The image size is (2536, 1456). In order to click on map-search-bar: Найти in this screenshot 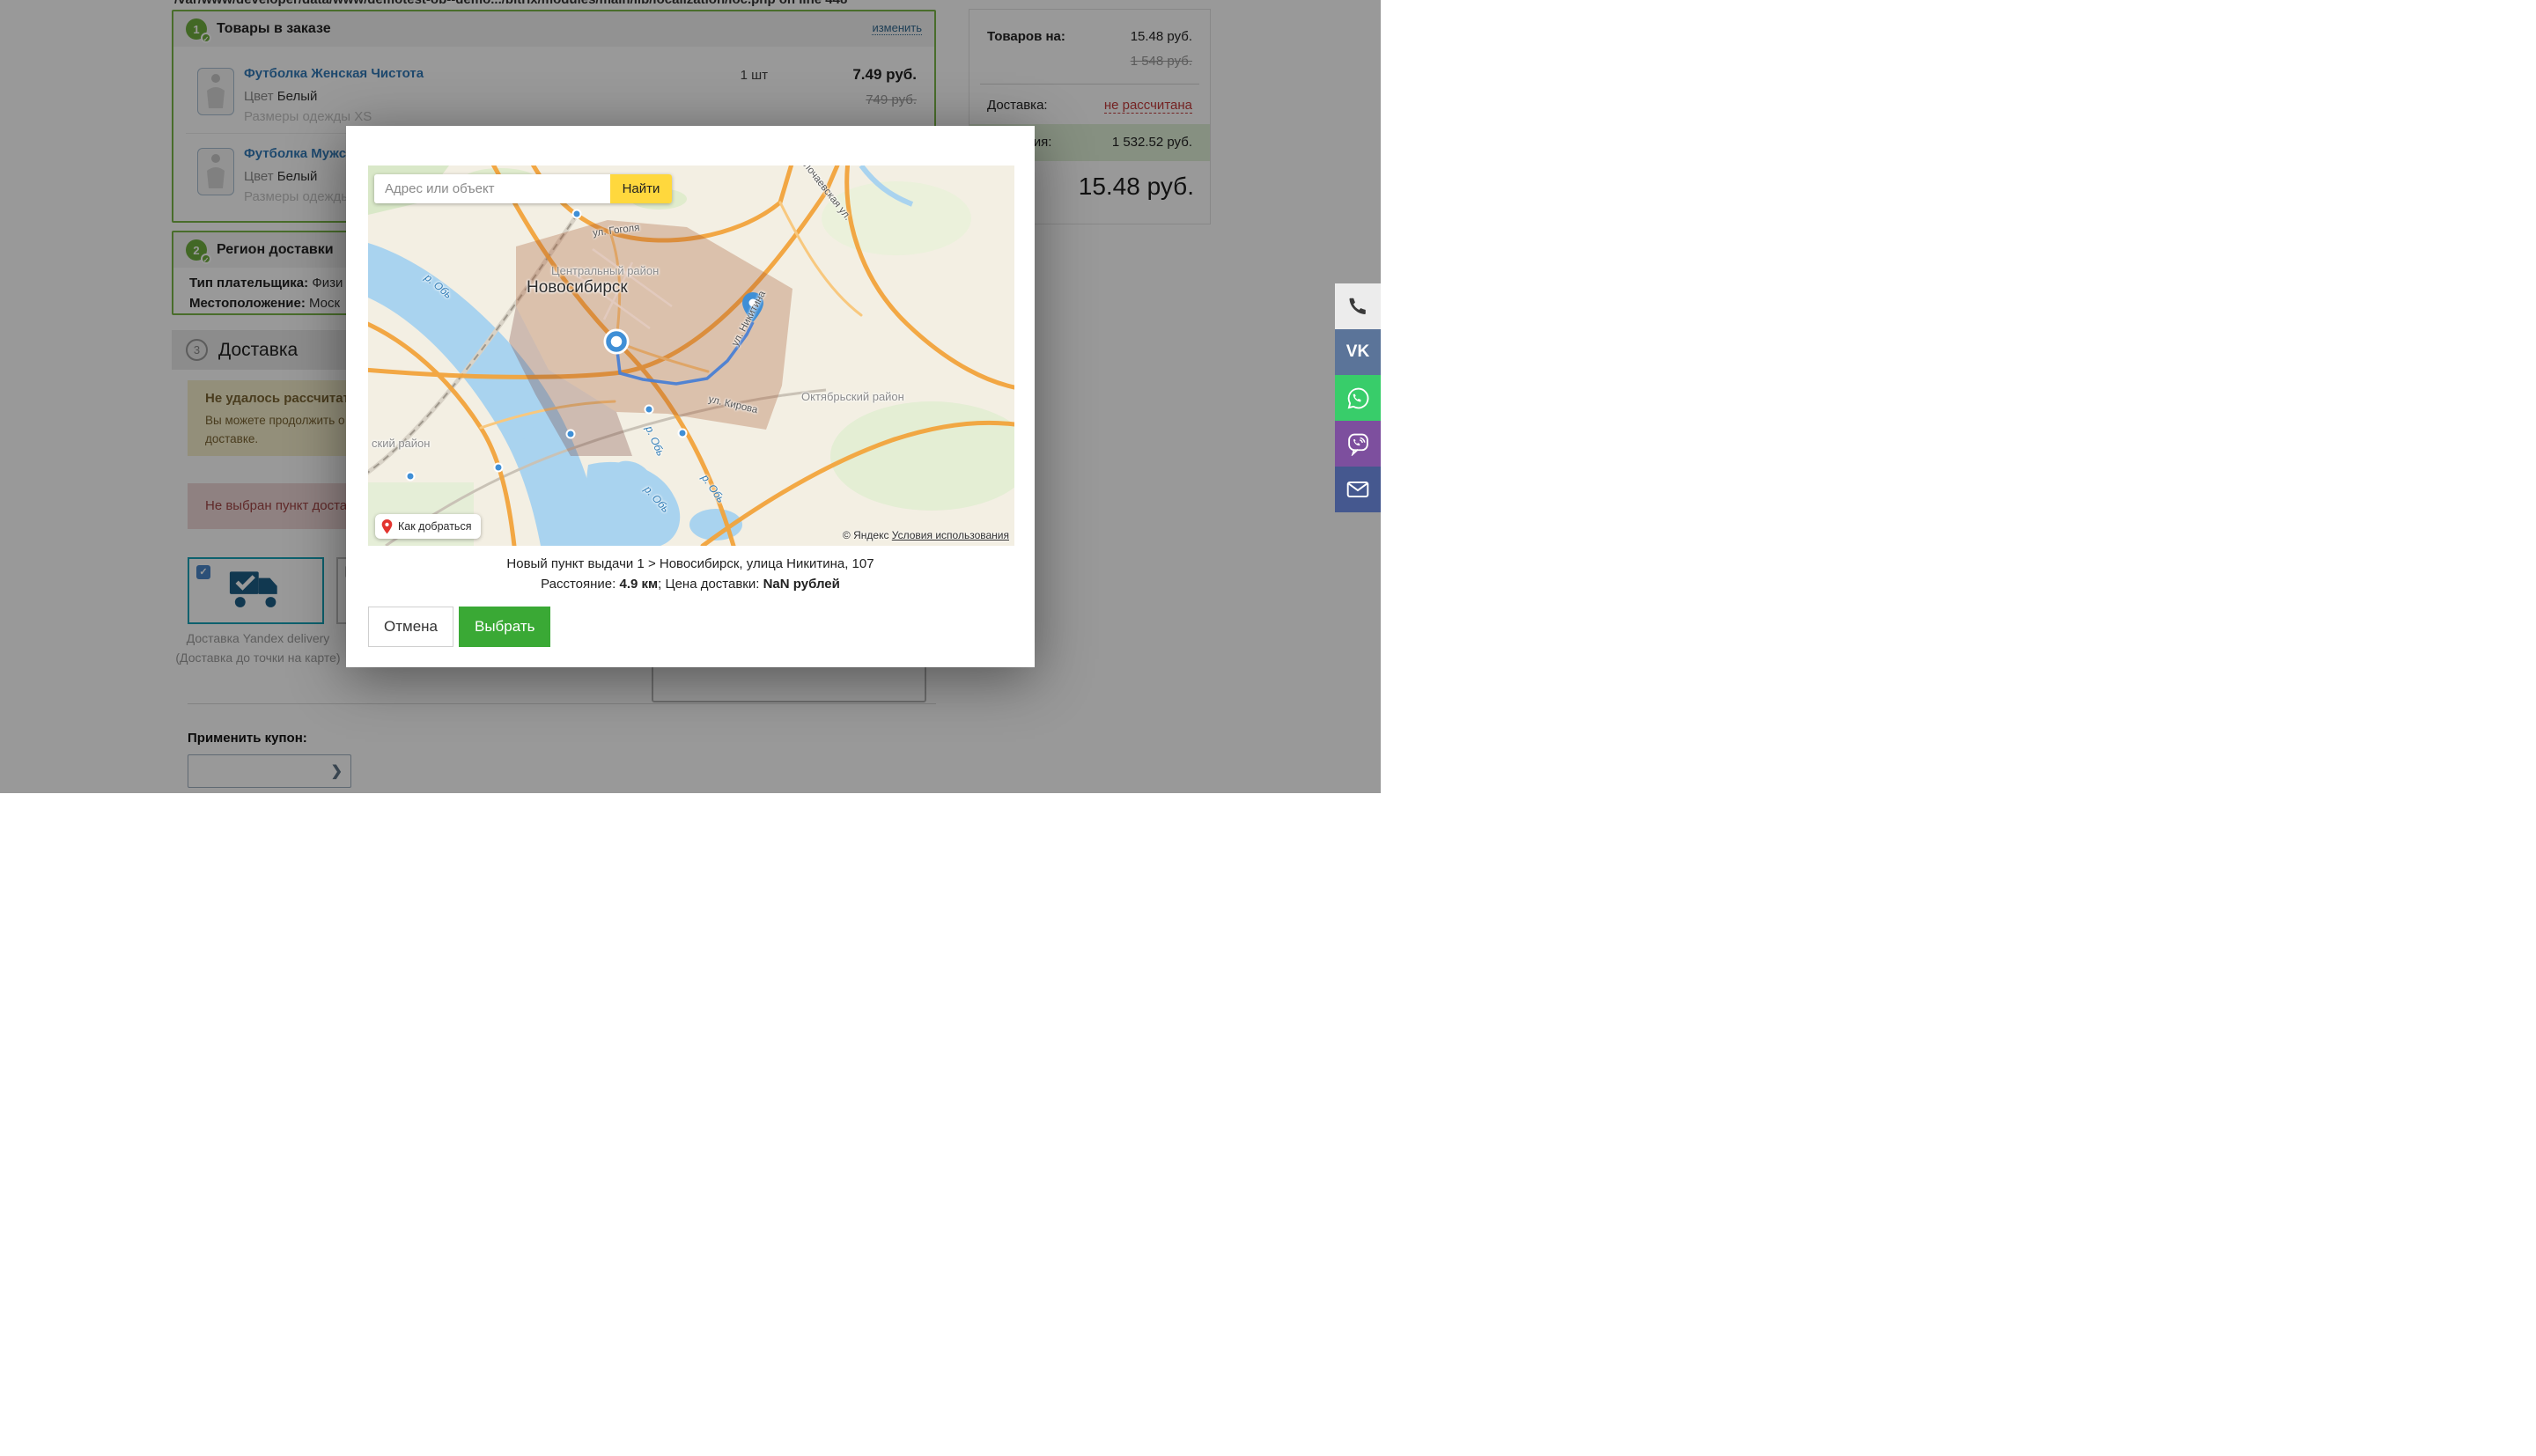, I will do `click(523, 188)`.